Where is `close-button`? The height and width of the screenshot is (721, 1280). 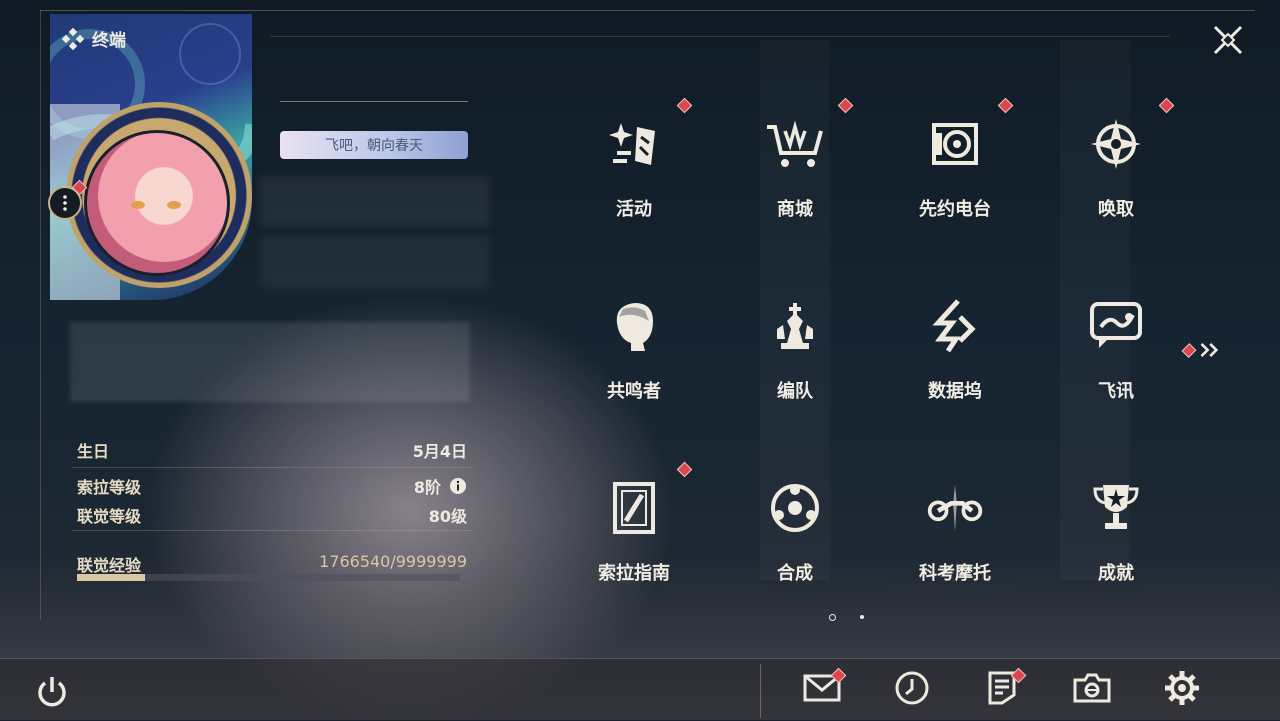
close-button is located at coordinates (1228, 40).